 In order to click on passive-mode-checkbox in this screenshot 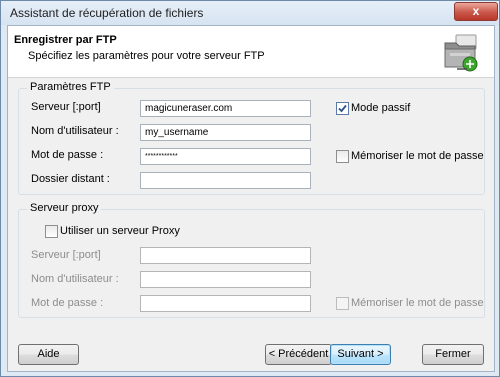, I will do `click(342, 108)`.